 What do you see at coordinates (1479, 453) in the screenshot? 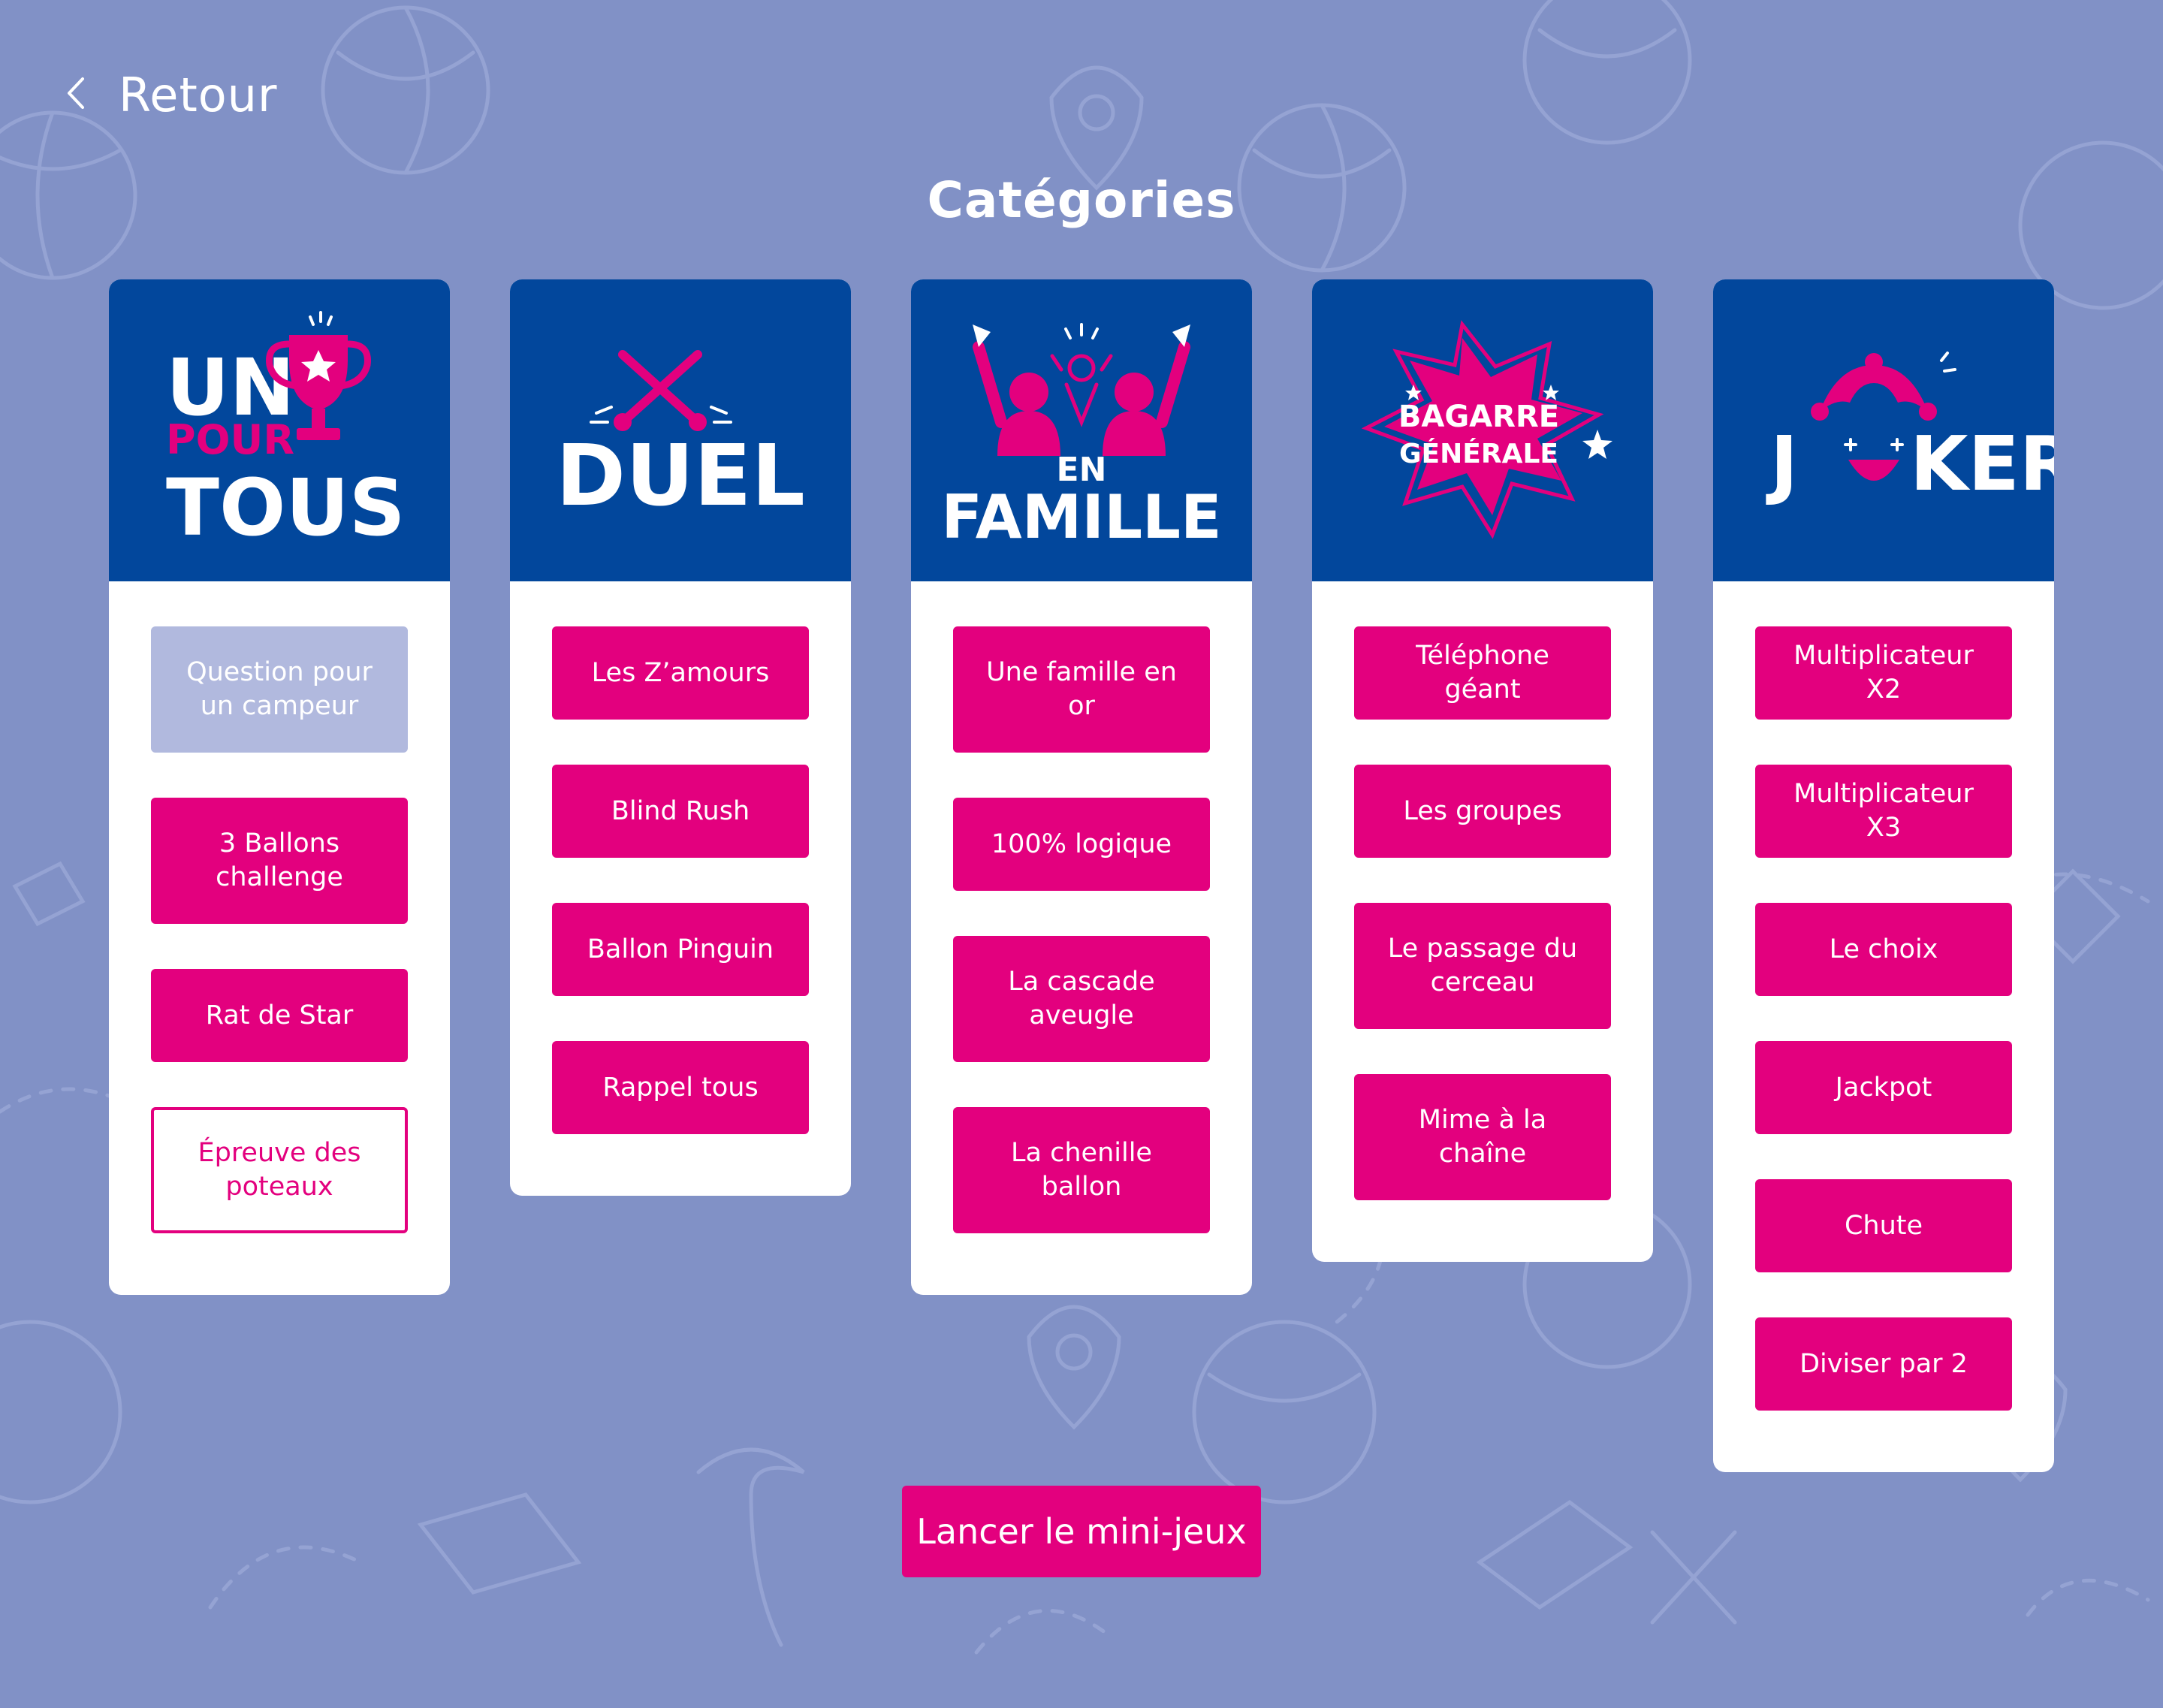
I see `logo-text-generale: GÉNÉRALE` at bounding box center [1479, 453].